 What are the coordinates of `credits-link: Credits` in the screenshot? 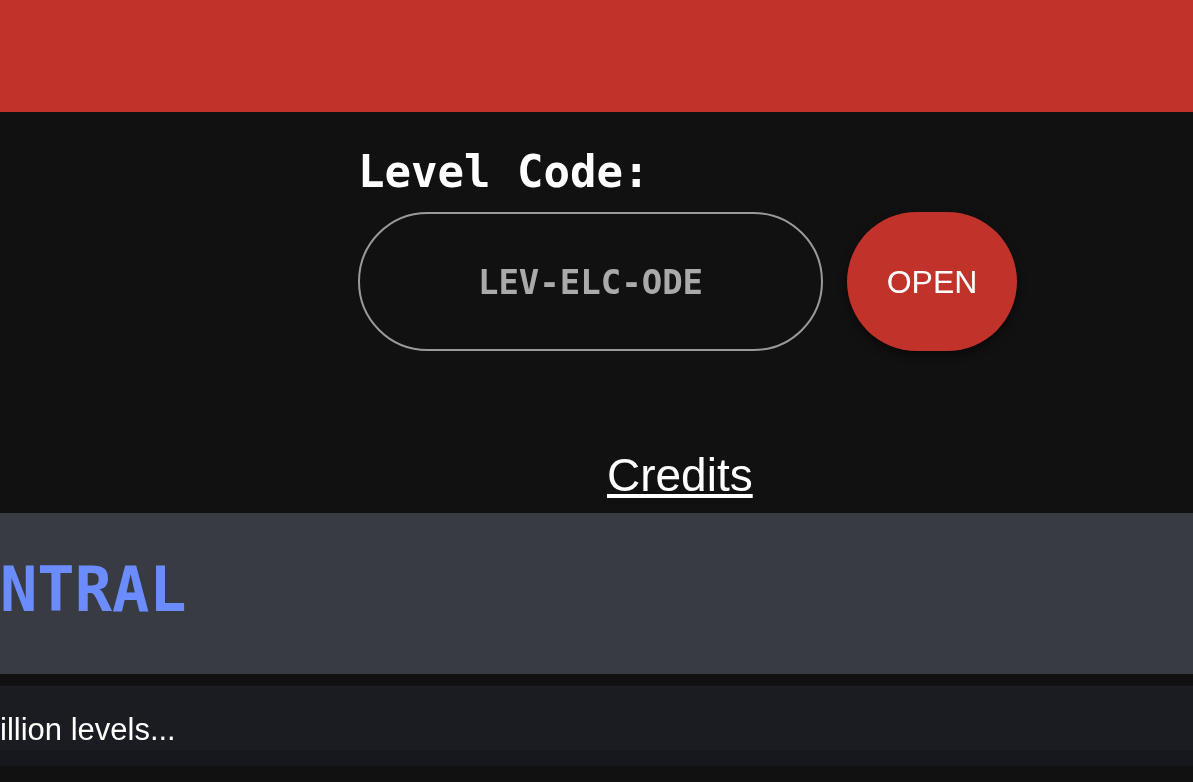 It's located at (680, 475).